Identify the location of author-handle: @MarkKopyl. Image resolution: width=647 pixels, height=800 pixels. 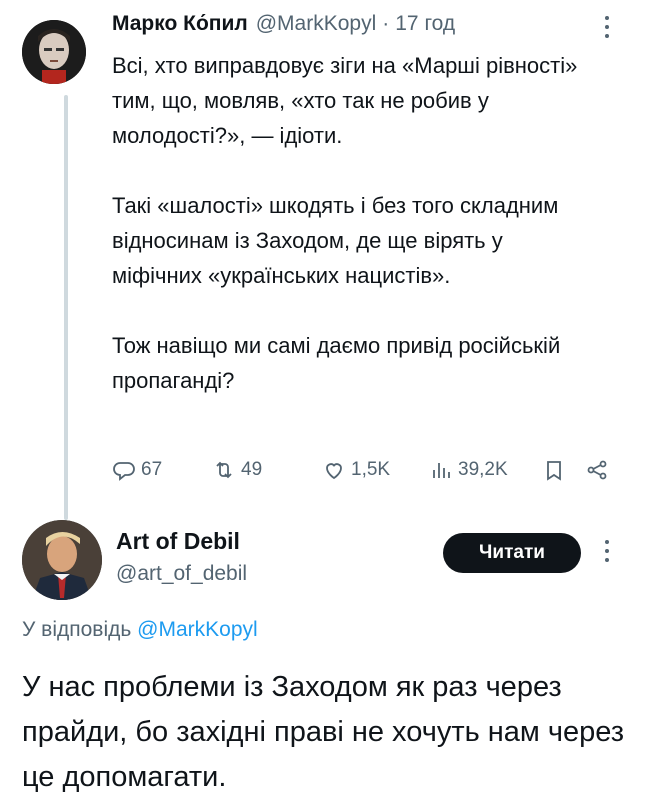
(316, 24).